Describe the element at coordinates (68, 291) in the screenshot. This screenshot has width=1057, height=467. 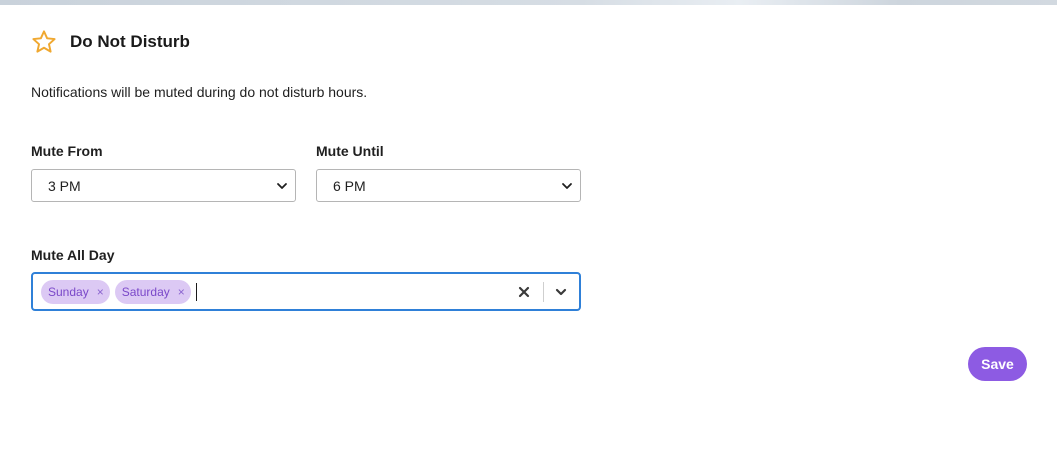
I see `tag-label: Sunday` at that location.